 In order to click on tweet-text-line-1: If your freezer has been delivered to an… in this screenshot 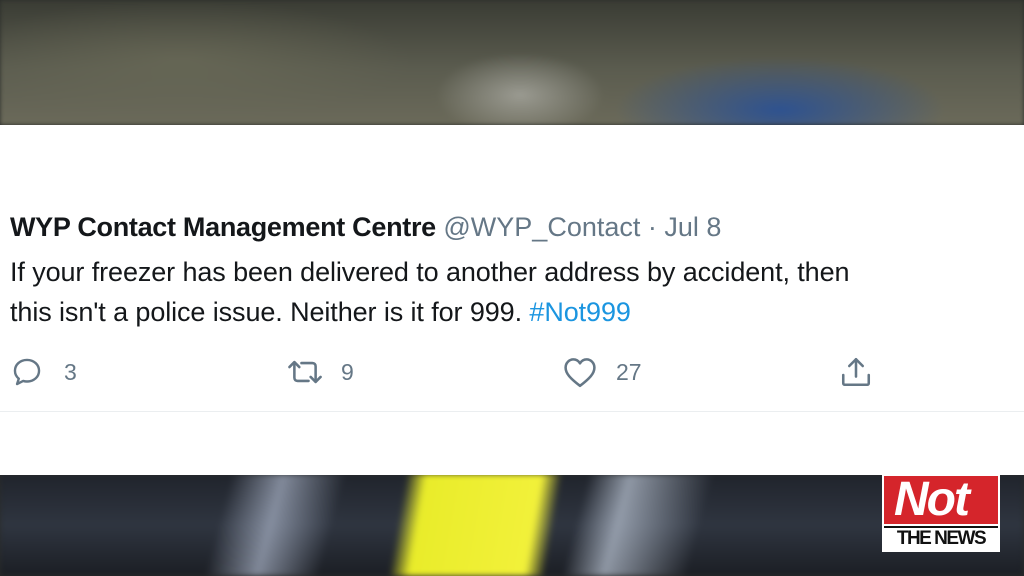, I will do `click(430, 272)`.